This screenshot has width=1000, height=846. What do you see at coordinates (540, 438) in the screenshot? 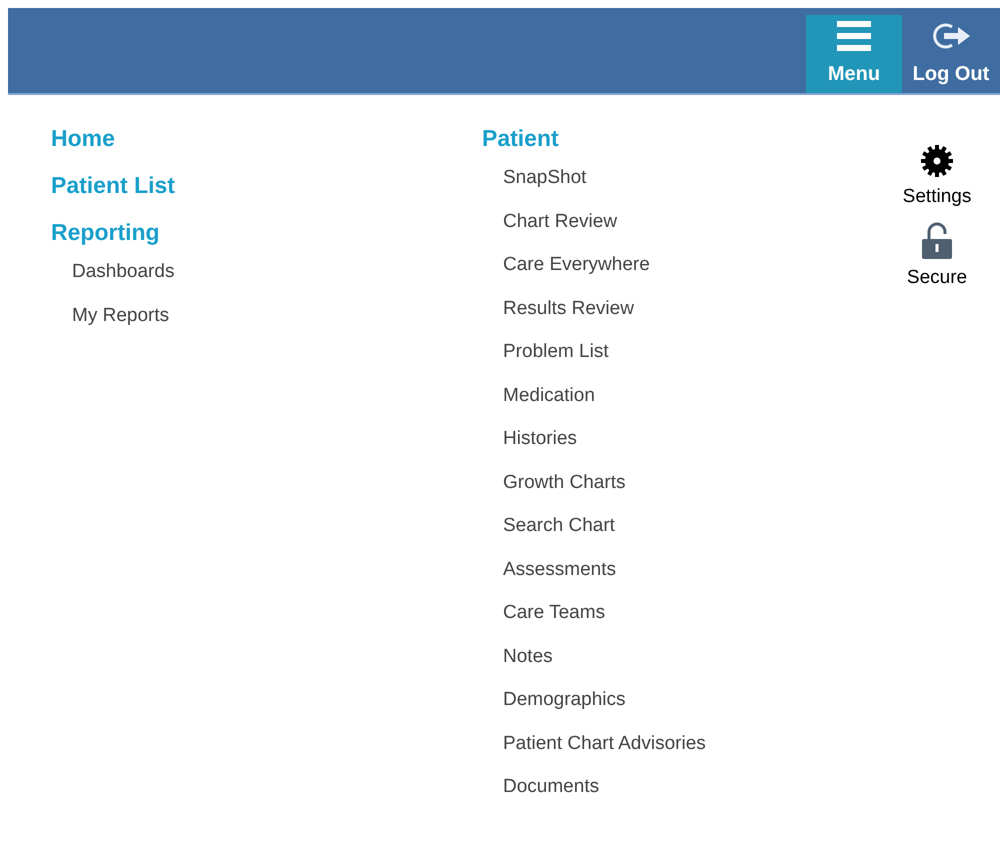
I see `nav-link: Histories` at bounding box center [540, 438].